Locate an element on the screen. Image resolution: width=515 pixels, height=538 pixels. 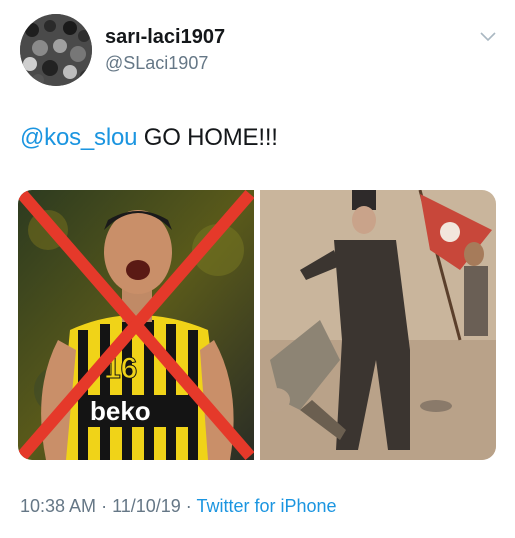
tweet-source-link: Twitter for iPhone is located at coordinates (266, 506).